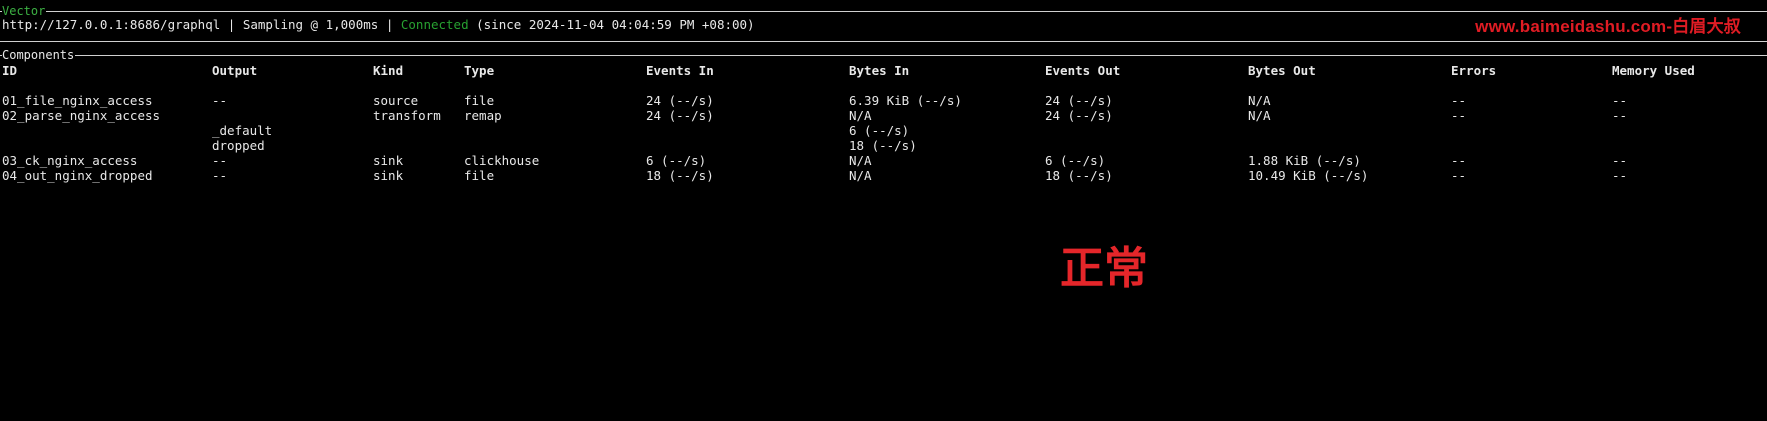 Image resolution: width=1767 pixels, height=421 pixels. Describe the element at coordinates (680, 70) in the screenshot. I see `column-header-events-in: Events In` at that location.